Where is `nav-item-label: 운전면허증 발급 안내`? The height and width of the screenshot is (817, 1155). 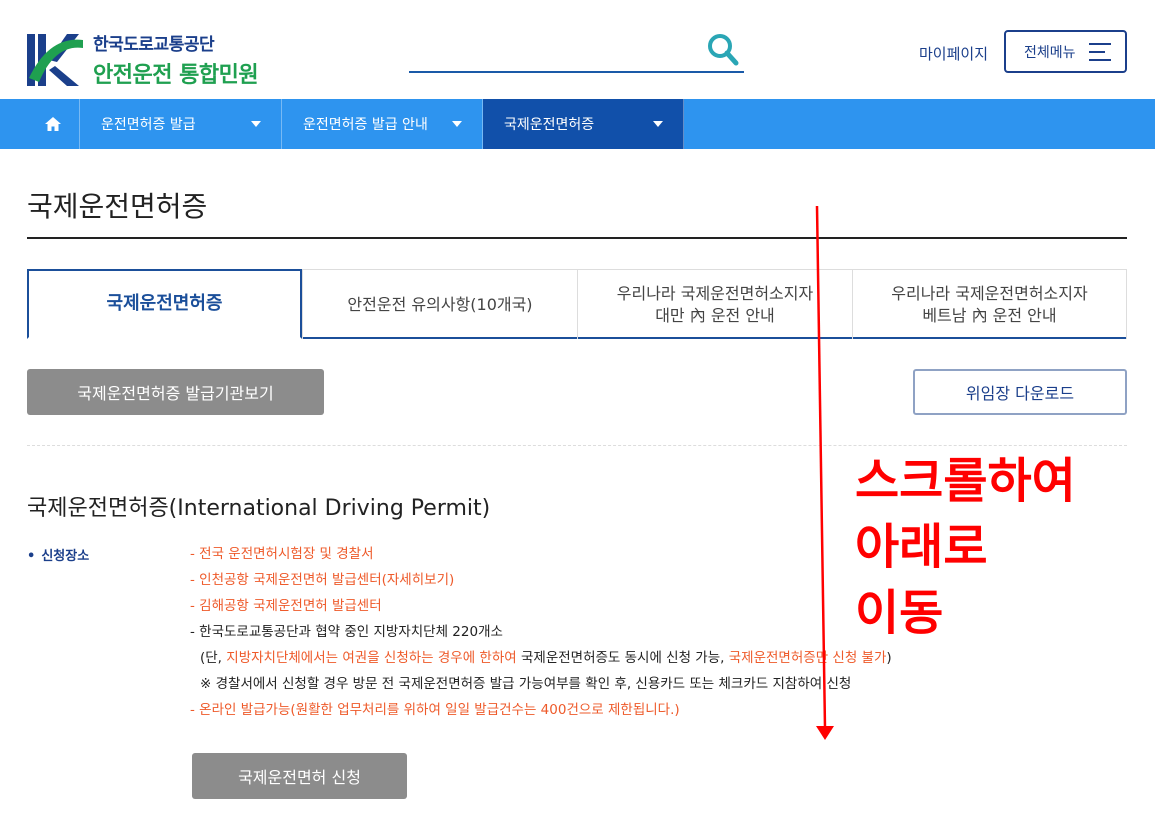
nav-item-label: 운전면허증 발급 안내 is located at coordinates (365, 125).